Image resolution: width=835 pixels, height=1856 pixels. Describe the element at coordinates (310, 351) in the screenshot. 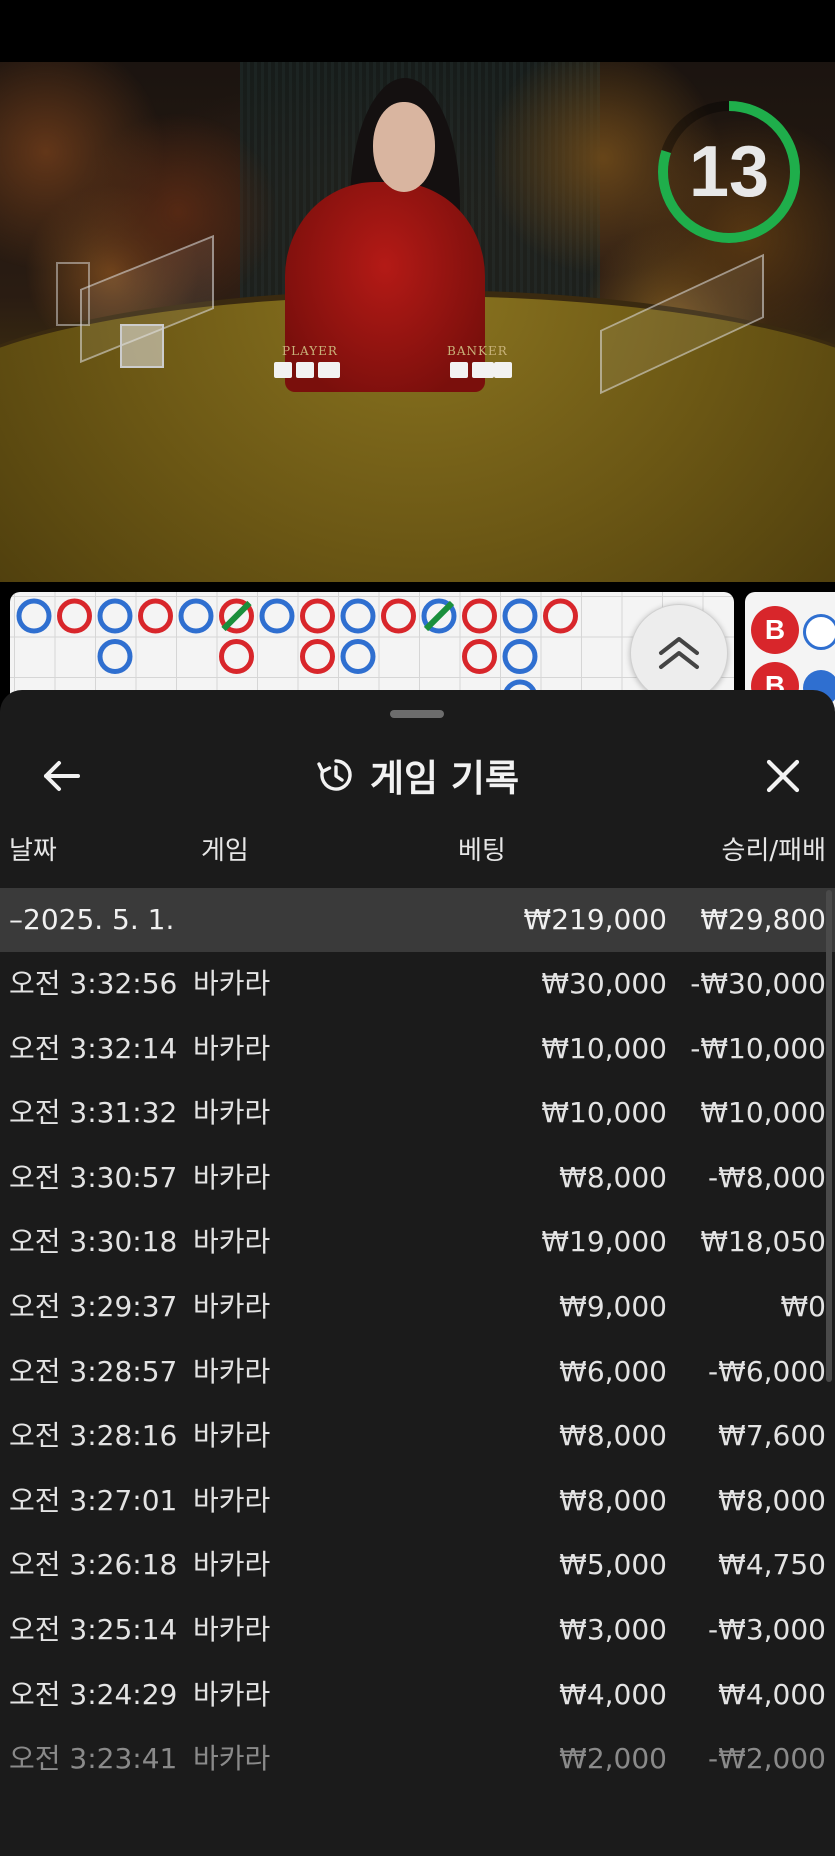

I see `table-label-player: PLAYER` at that location.